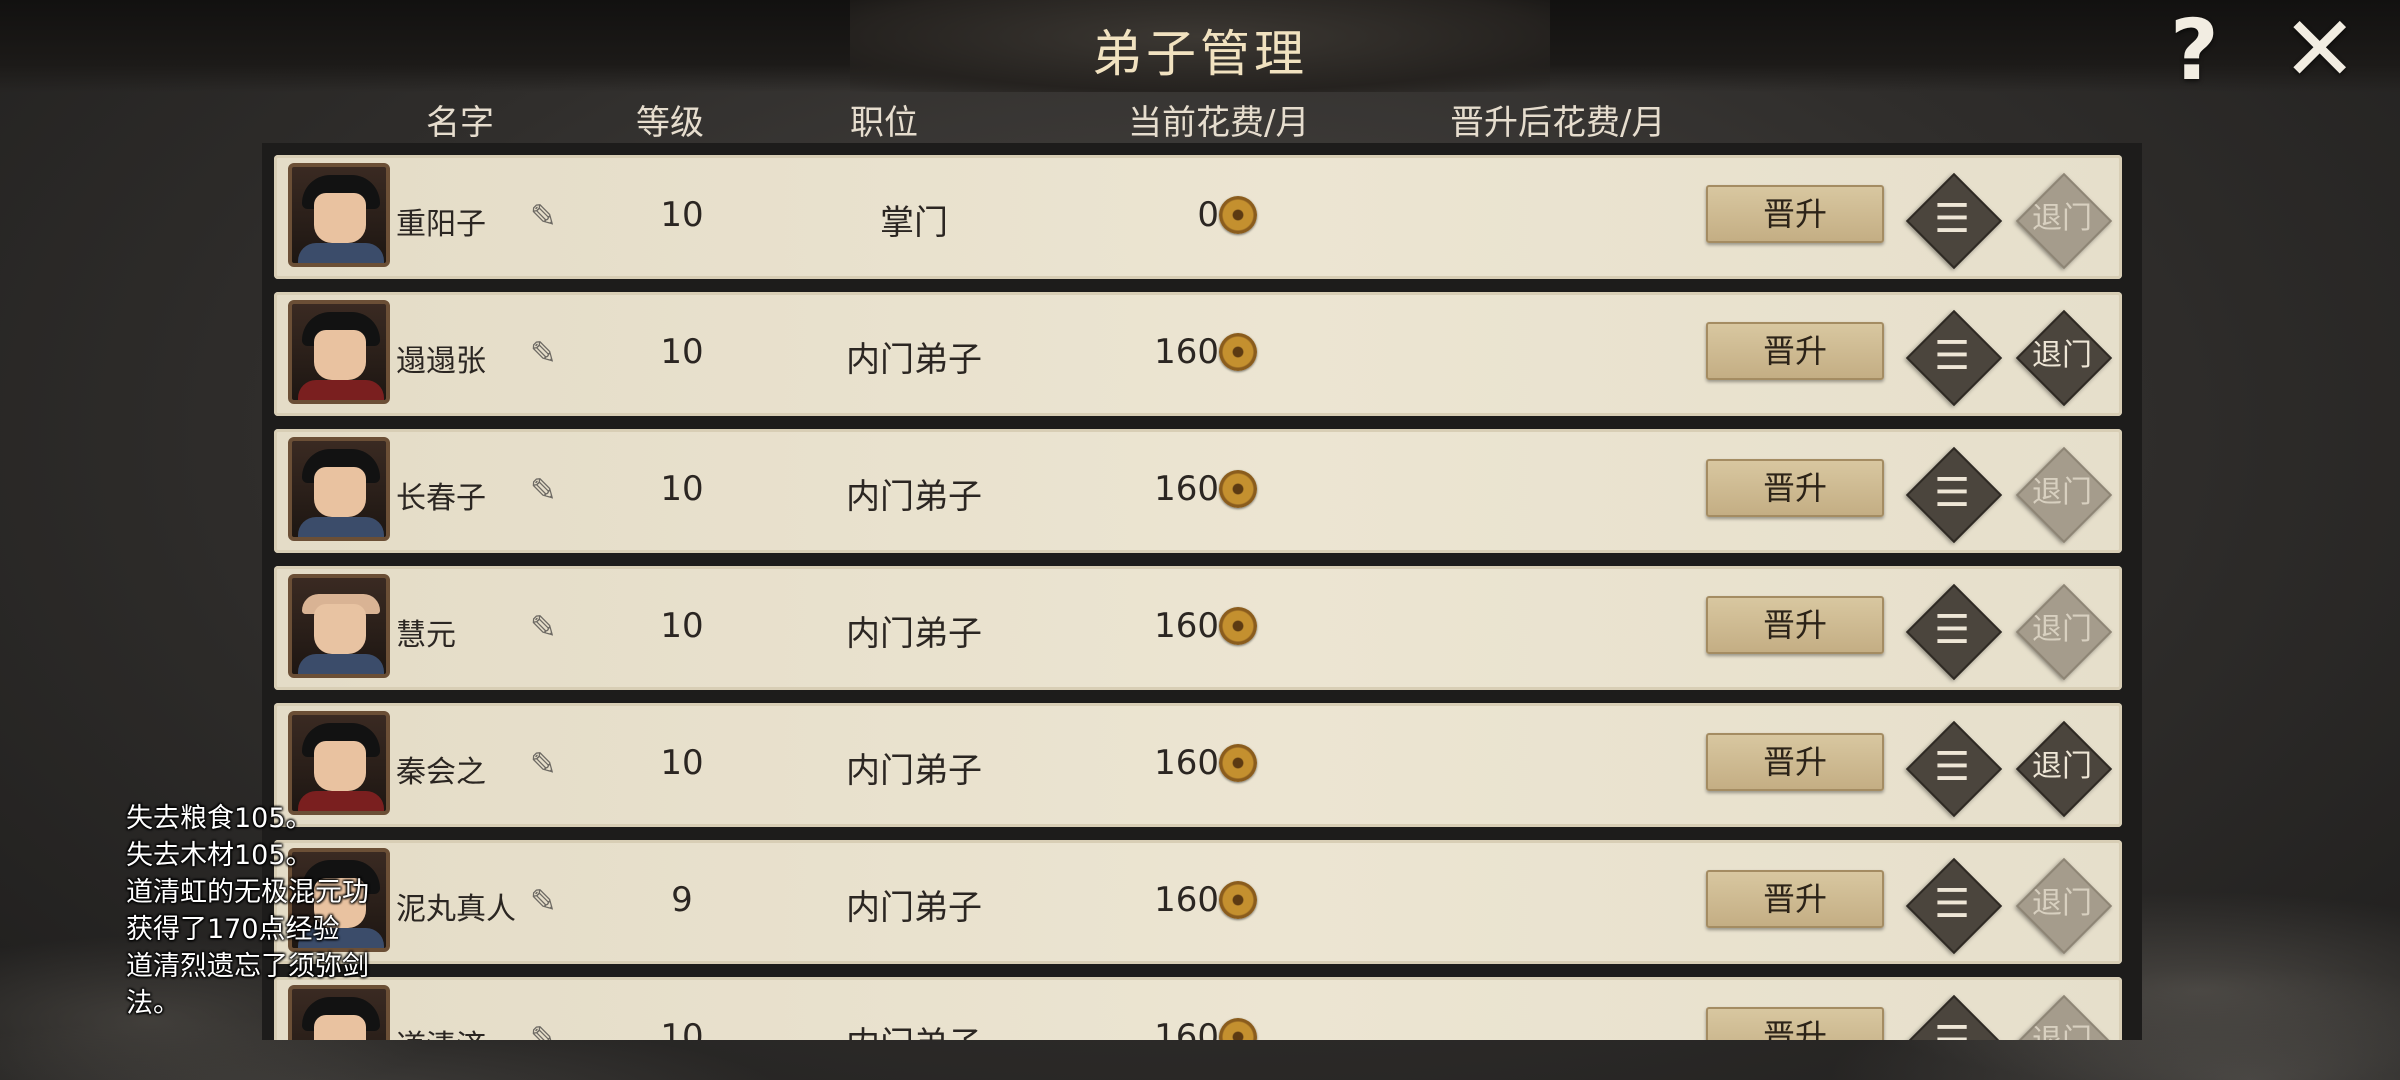 This screenshot has height=1080, width=2400. Describe the element at coordinates (2194, 50) in the screenshot. I see `help-icon: ?` at that location.